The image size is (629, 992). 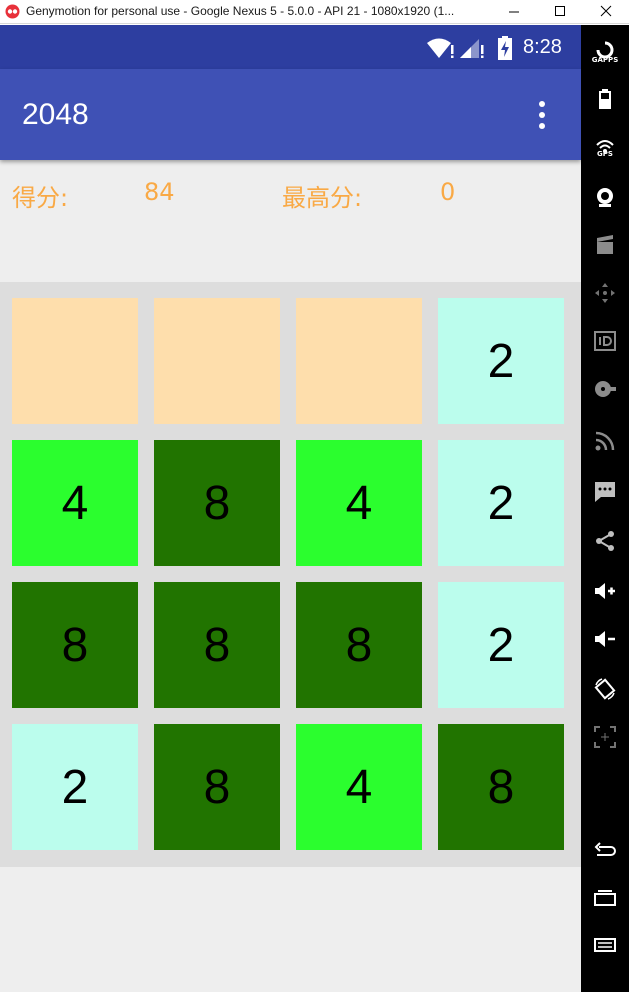 I want to click on battery-charging-icon, so click(x=505, y=48).